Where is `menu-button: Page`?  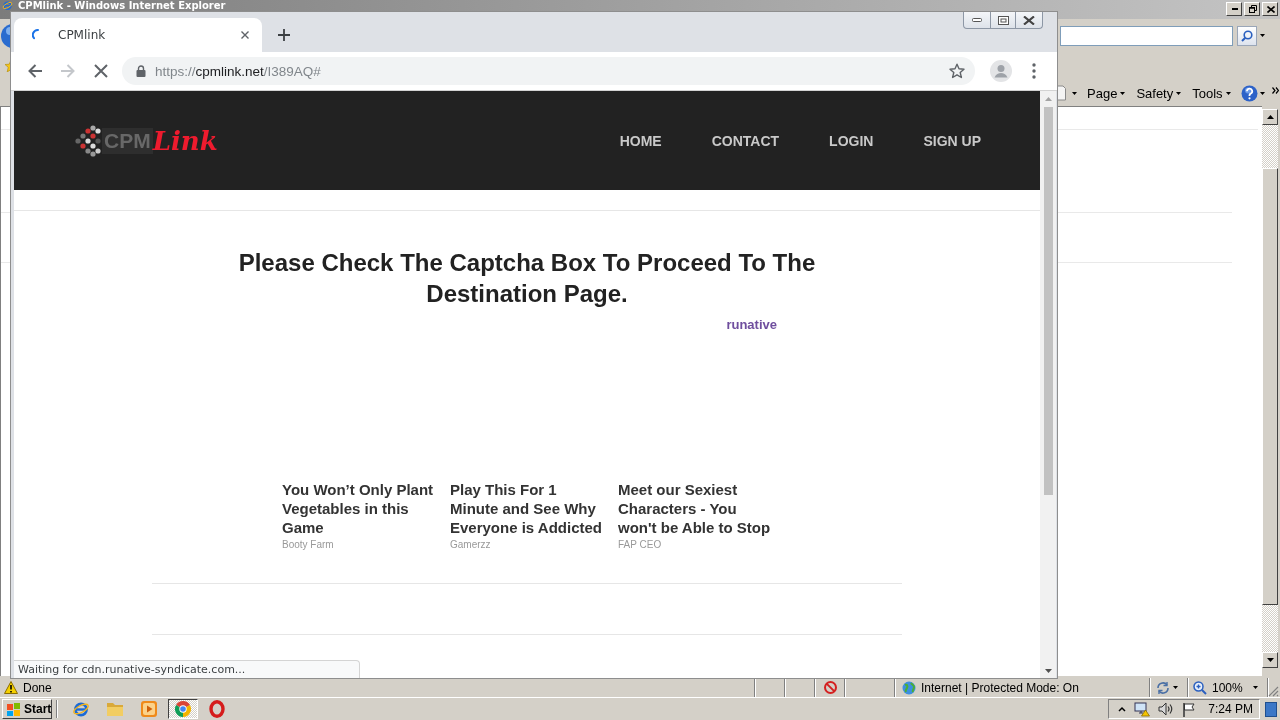
menu-button: Page is located at coordinates (1106, 93).